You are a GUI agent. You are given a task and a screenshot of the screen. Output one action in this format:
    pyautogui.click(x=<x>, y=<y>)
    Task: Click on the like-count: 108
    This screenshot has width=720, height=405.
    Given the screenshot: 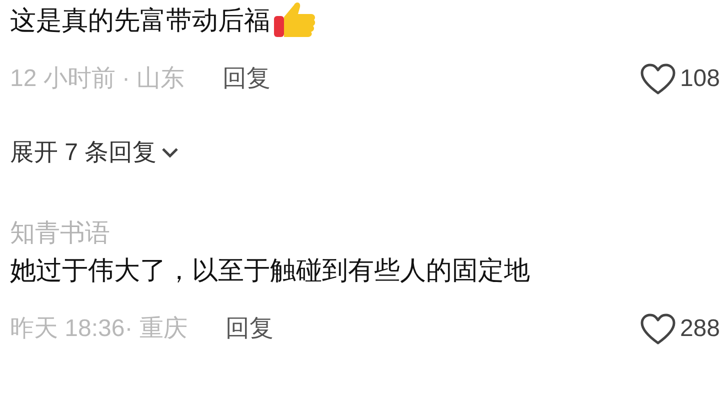 What is the action you would take?
    pyautogui.click(x=700, y=79)
    